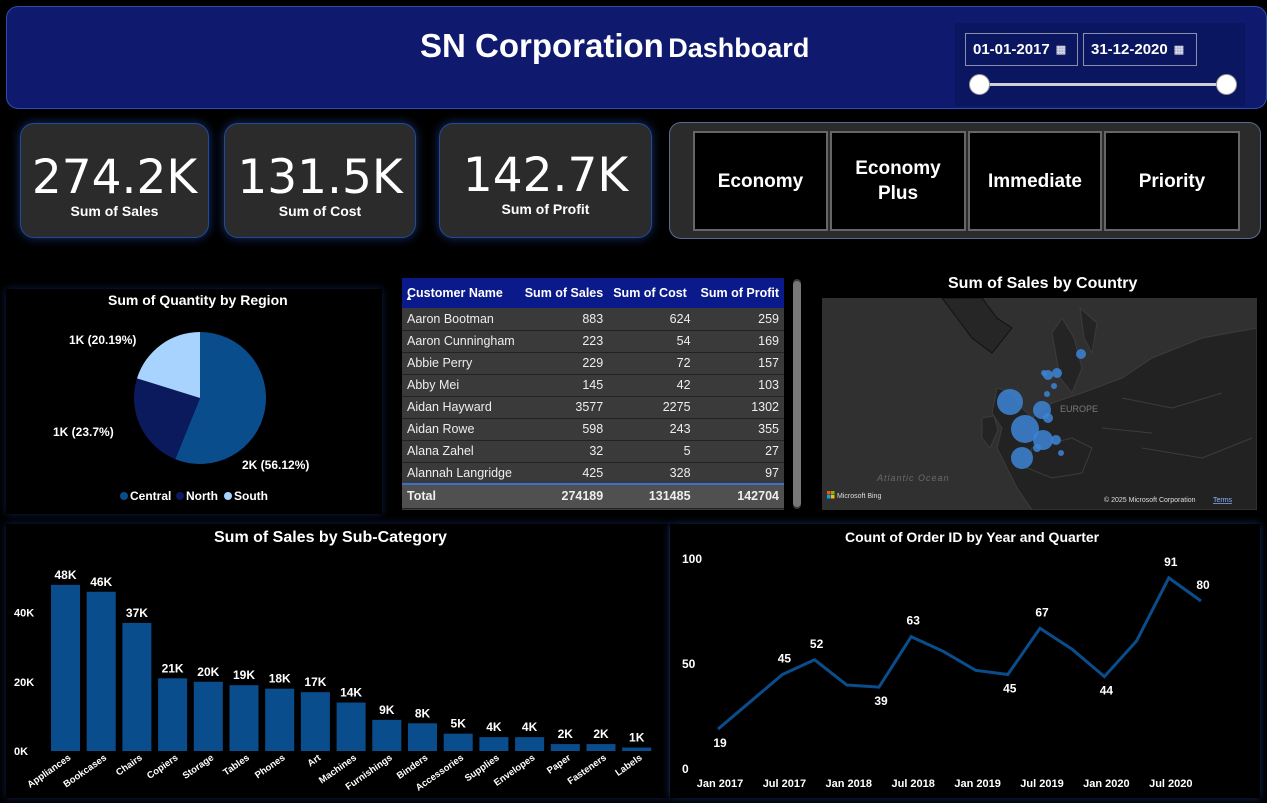 The width and height of the screenshot is (1267, 803). I want to click on numeric-cell: 355, so click(739, 429).